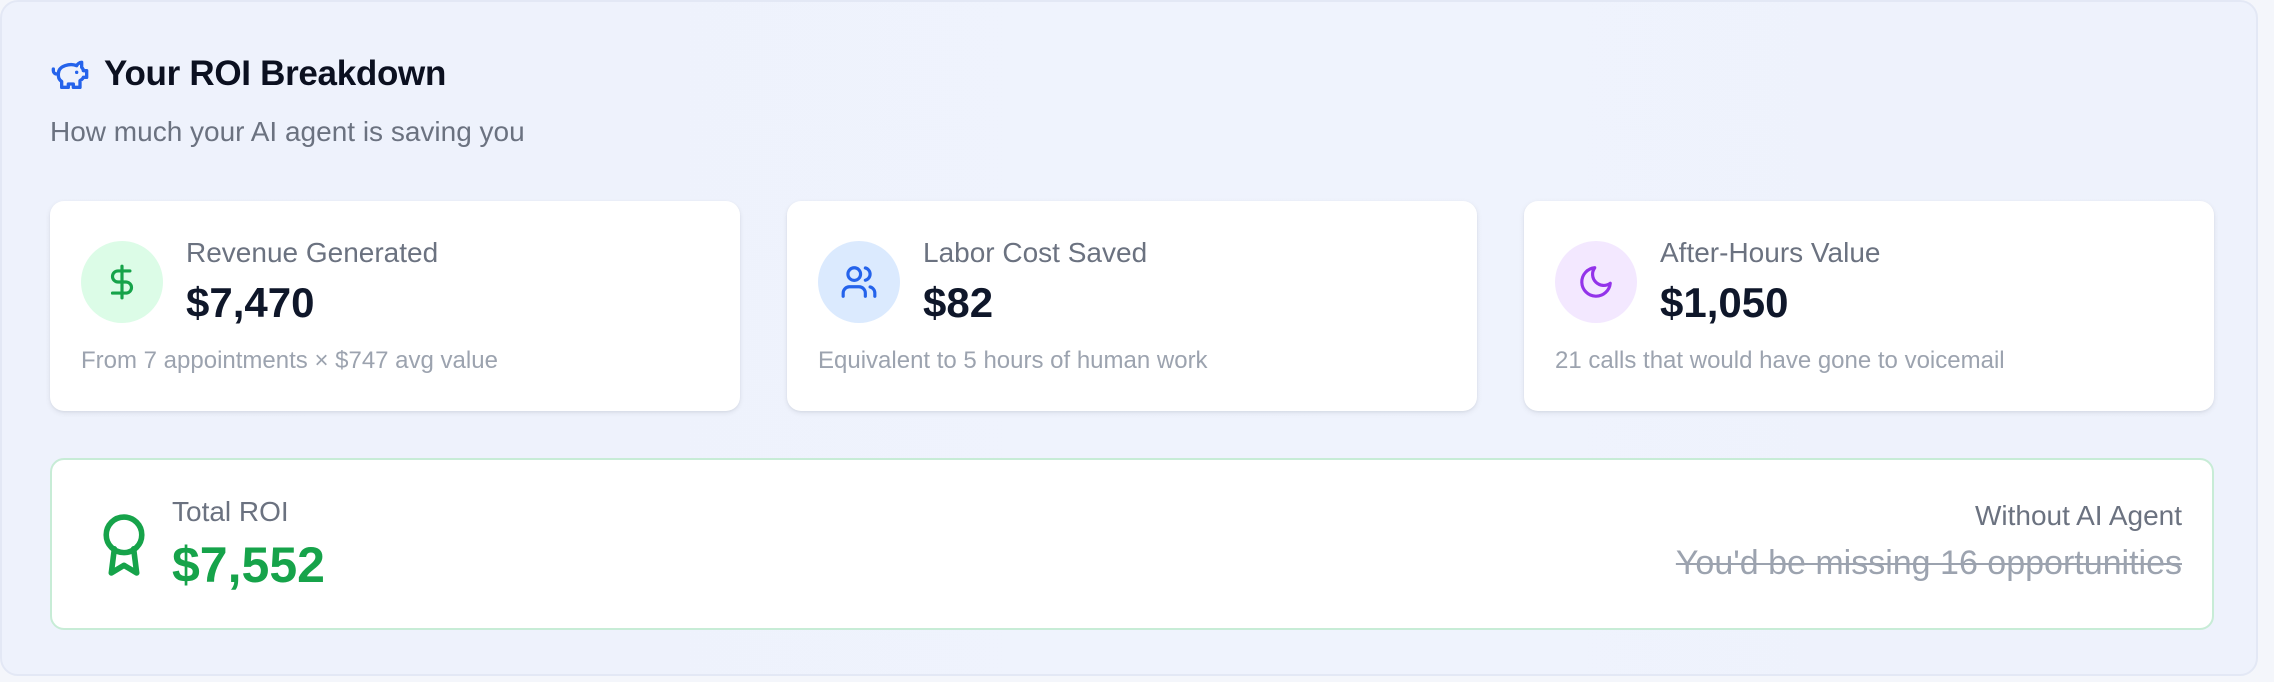 This screenshot has height=682, width=2274. I want to click on without-agent-label: Without AI Agent, so click(2078, 515).